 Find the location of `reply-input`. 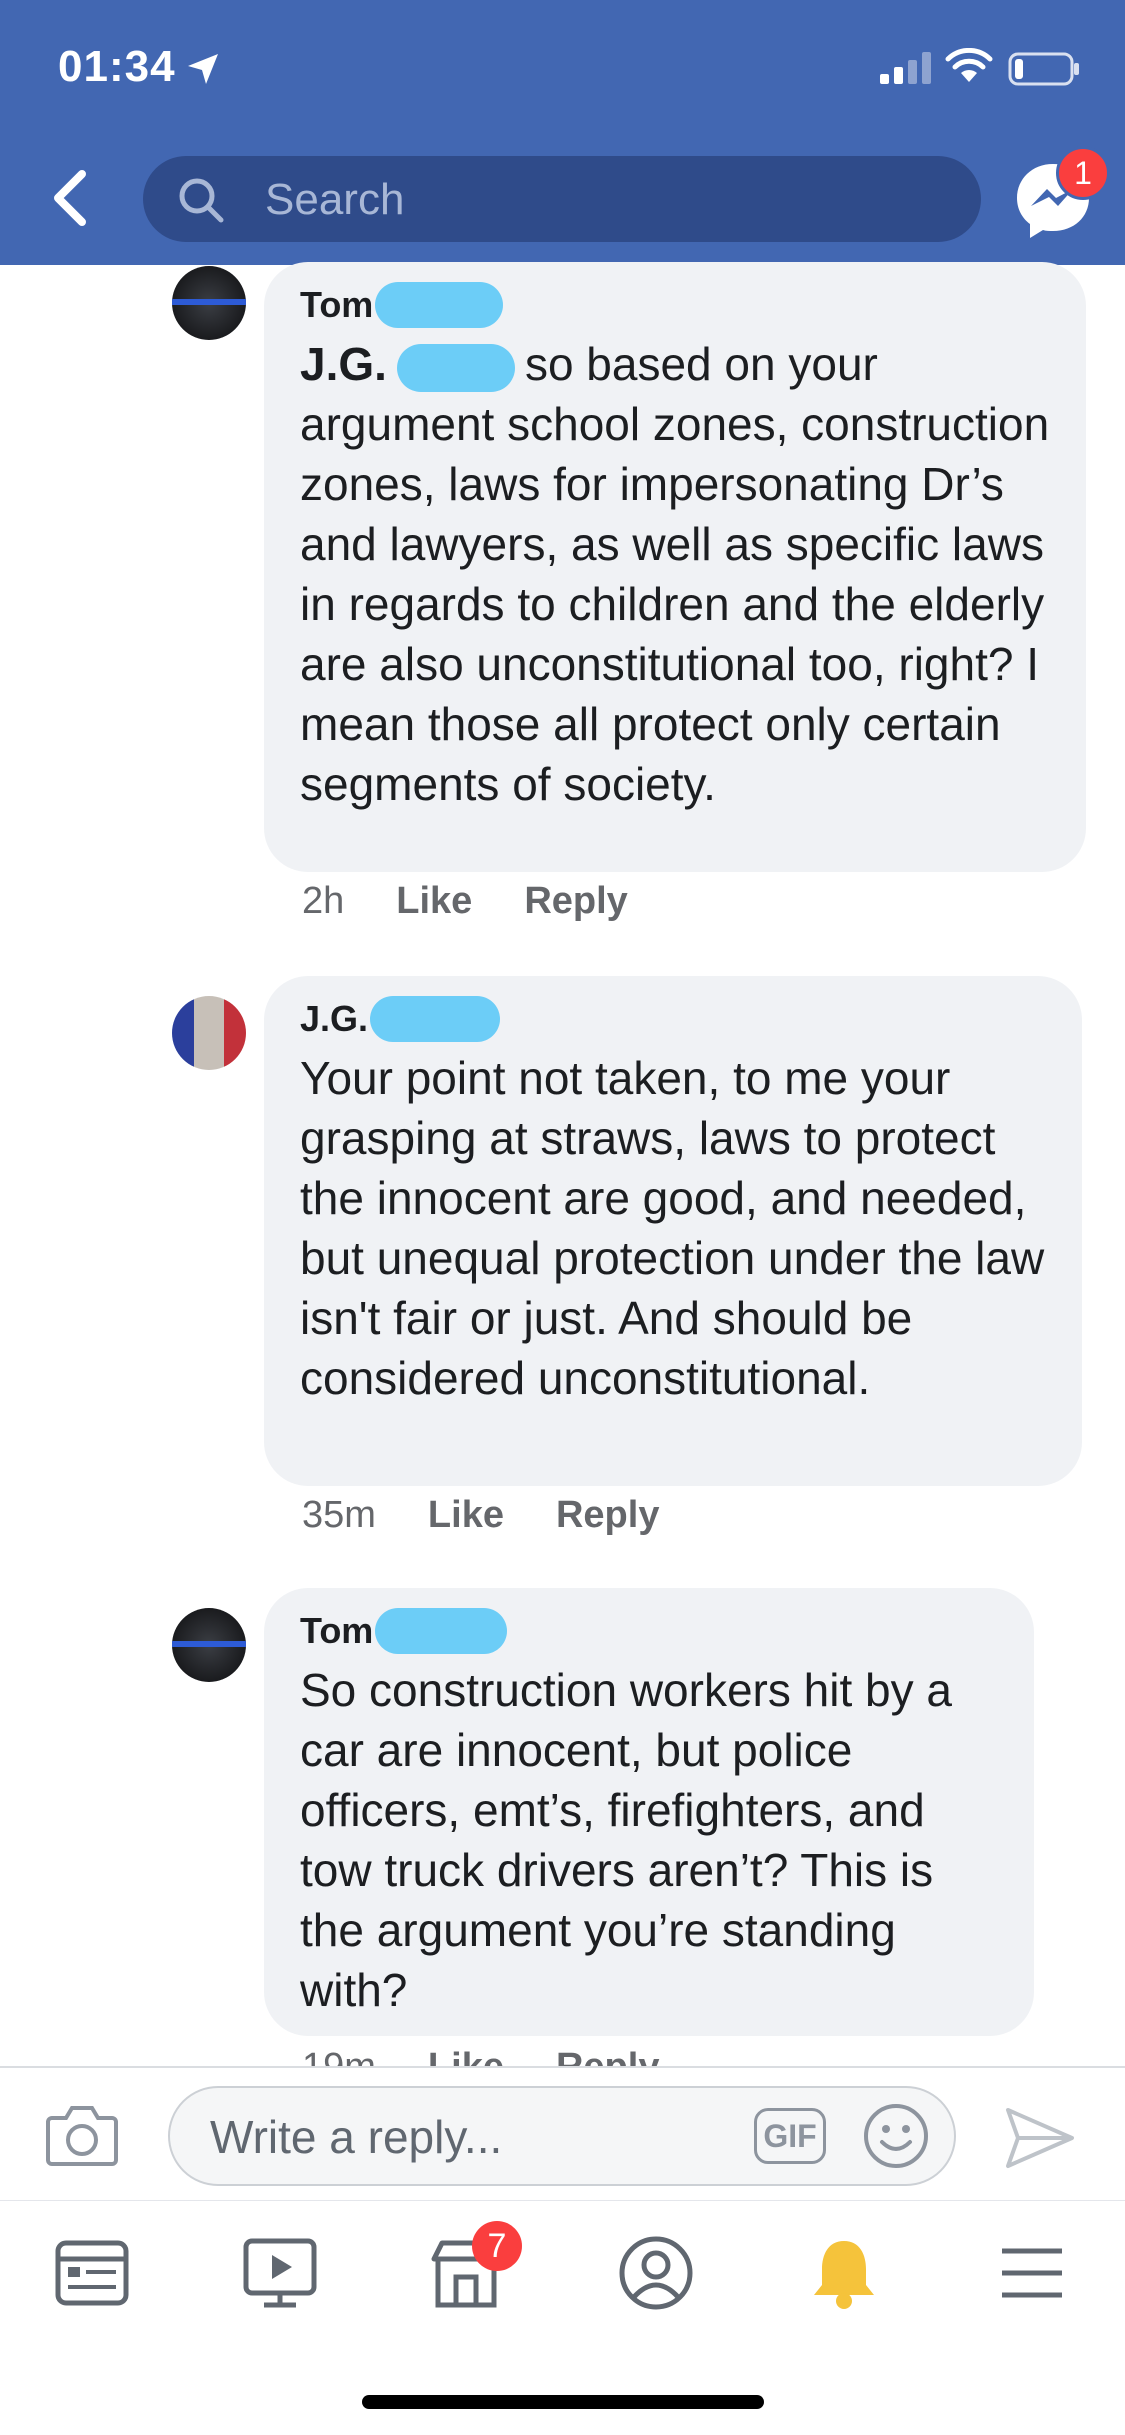

reply-input is located at coordinates (450, 2137).